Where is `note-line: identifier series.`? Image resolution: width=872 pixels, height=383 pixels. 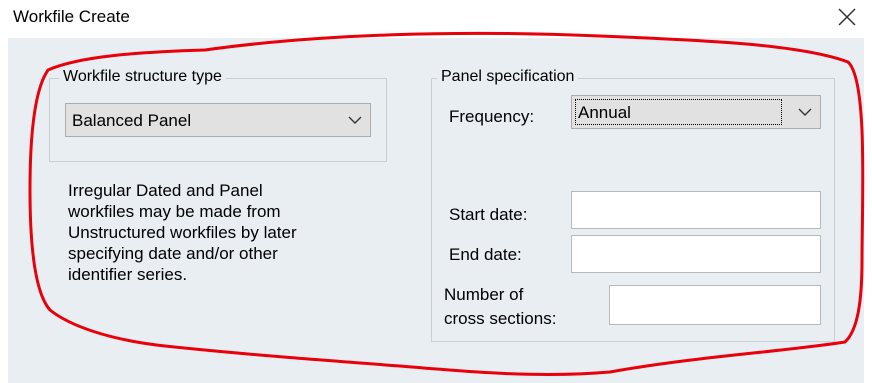
note-line: identifier series. is located at coordinates (128, 274).